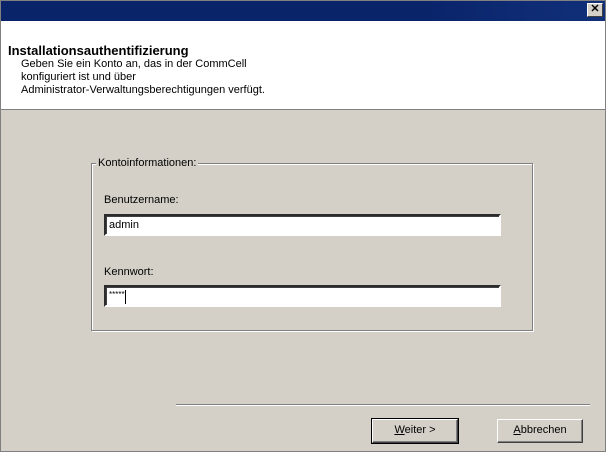 Image resolution: width=614 pixels, height=462 pixels. What do you see at coordinates (383, 405) in the screenshot?
I see `button-separator` at bounding box center [383, 405].